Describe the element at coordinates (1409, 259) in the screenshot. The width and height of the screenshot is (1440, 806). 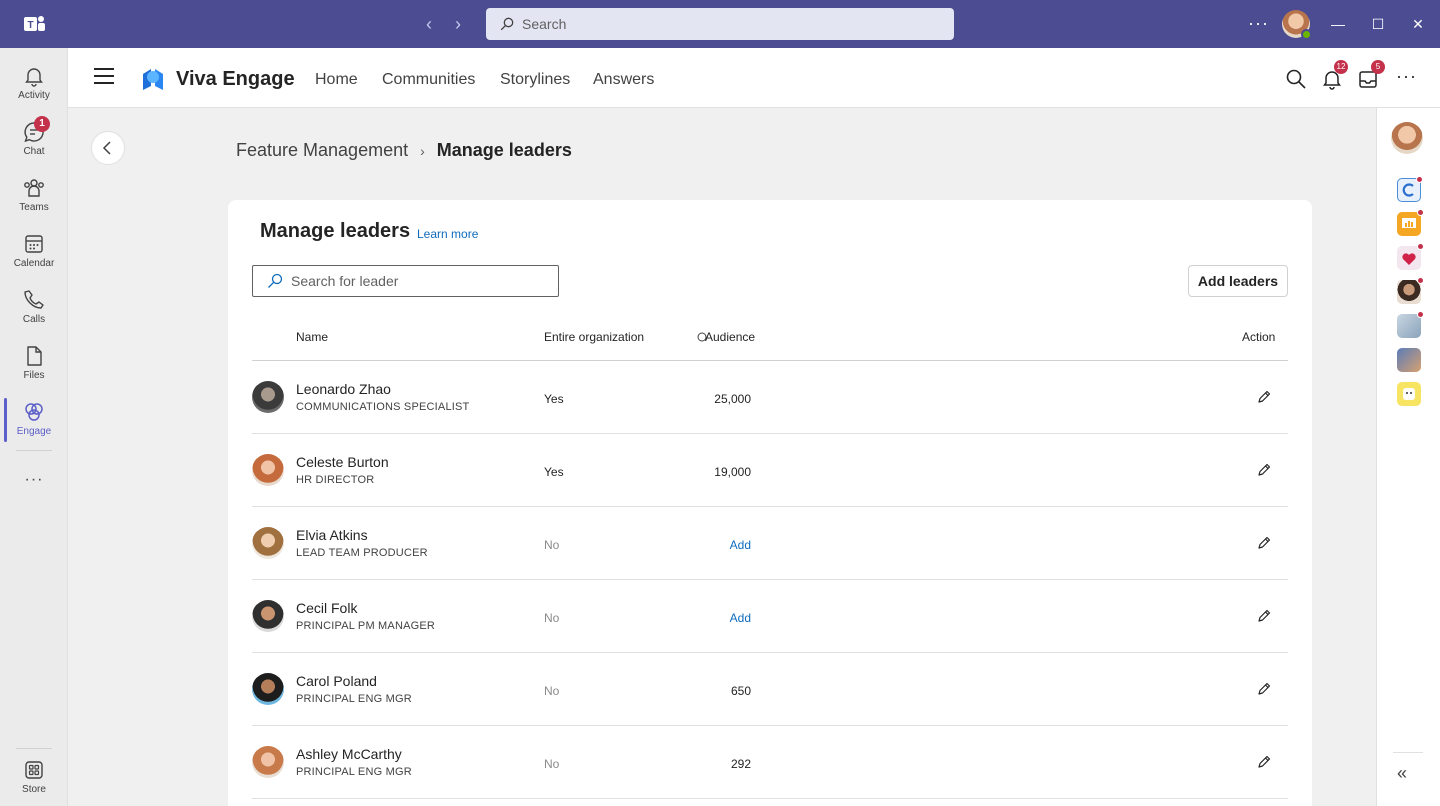
I see `heart-icon` at that location.